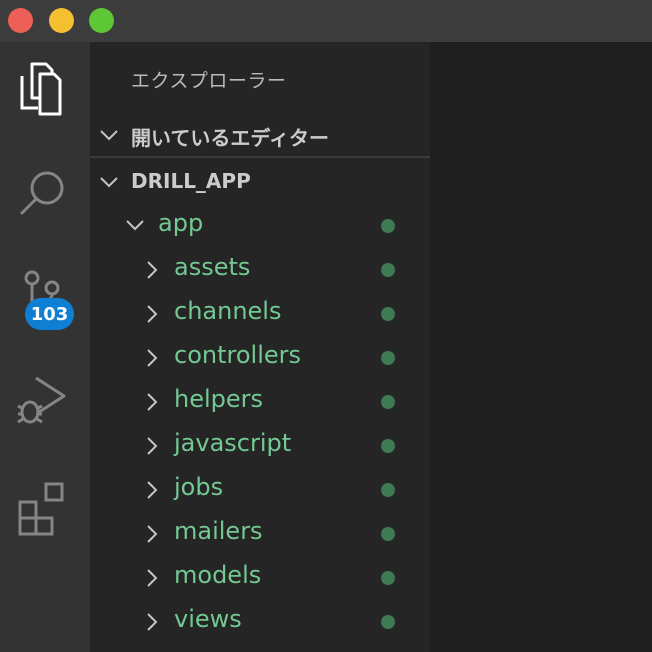 This screenshot has height=652, width=652. I want to click on search-activity, so click(45, 186).